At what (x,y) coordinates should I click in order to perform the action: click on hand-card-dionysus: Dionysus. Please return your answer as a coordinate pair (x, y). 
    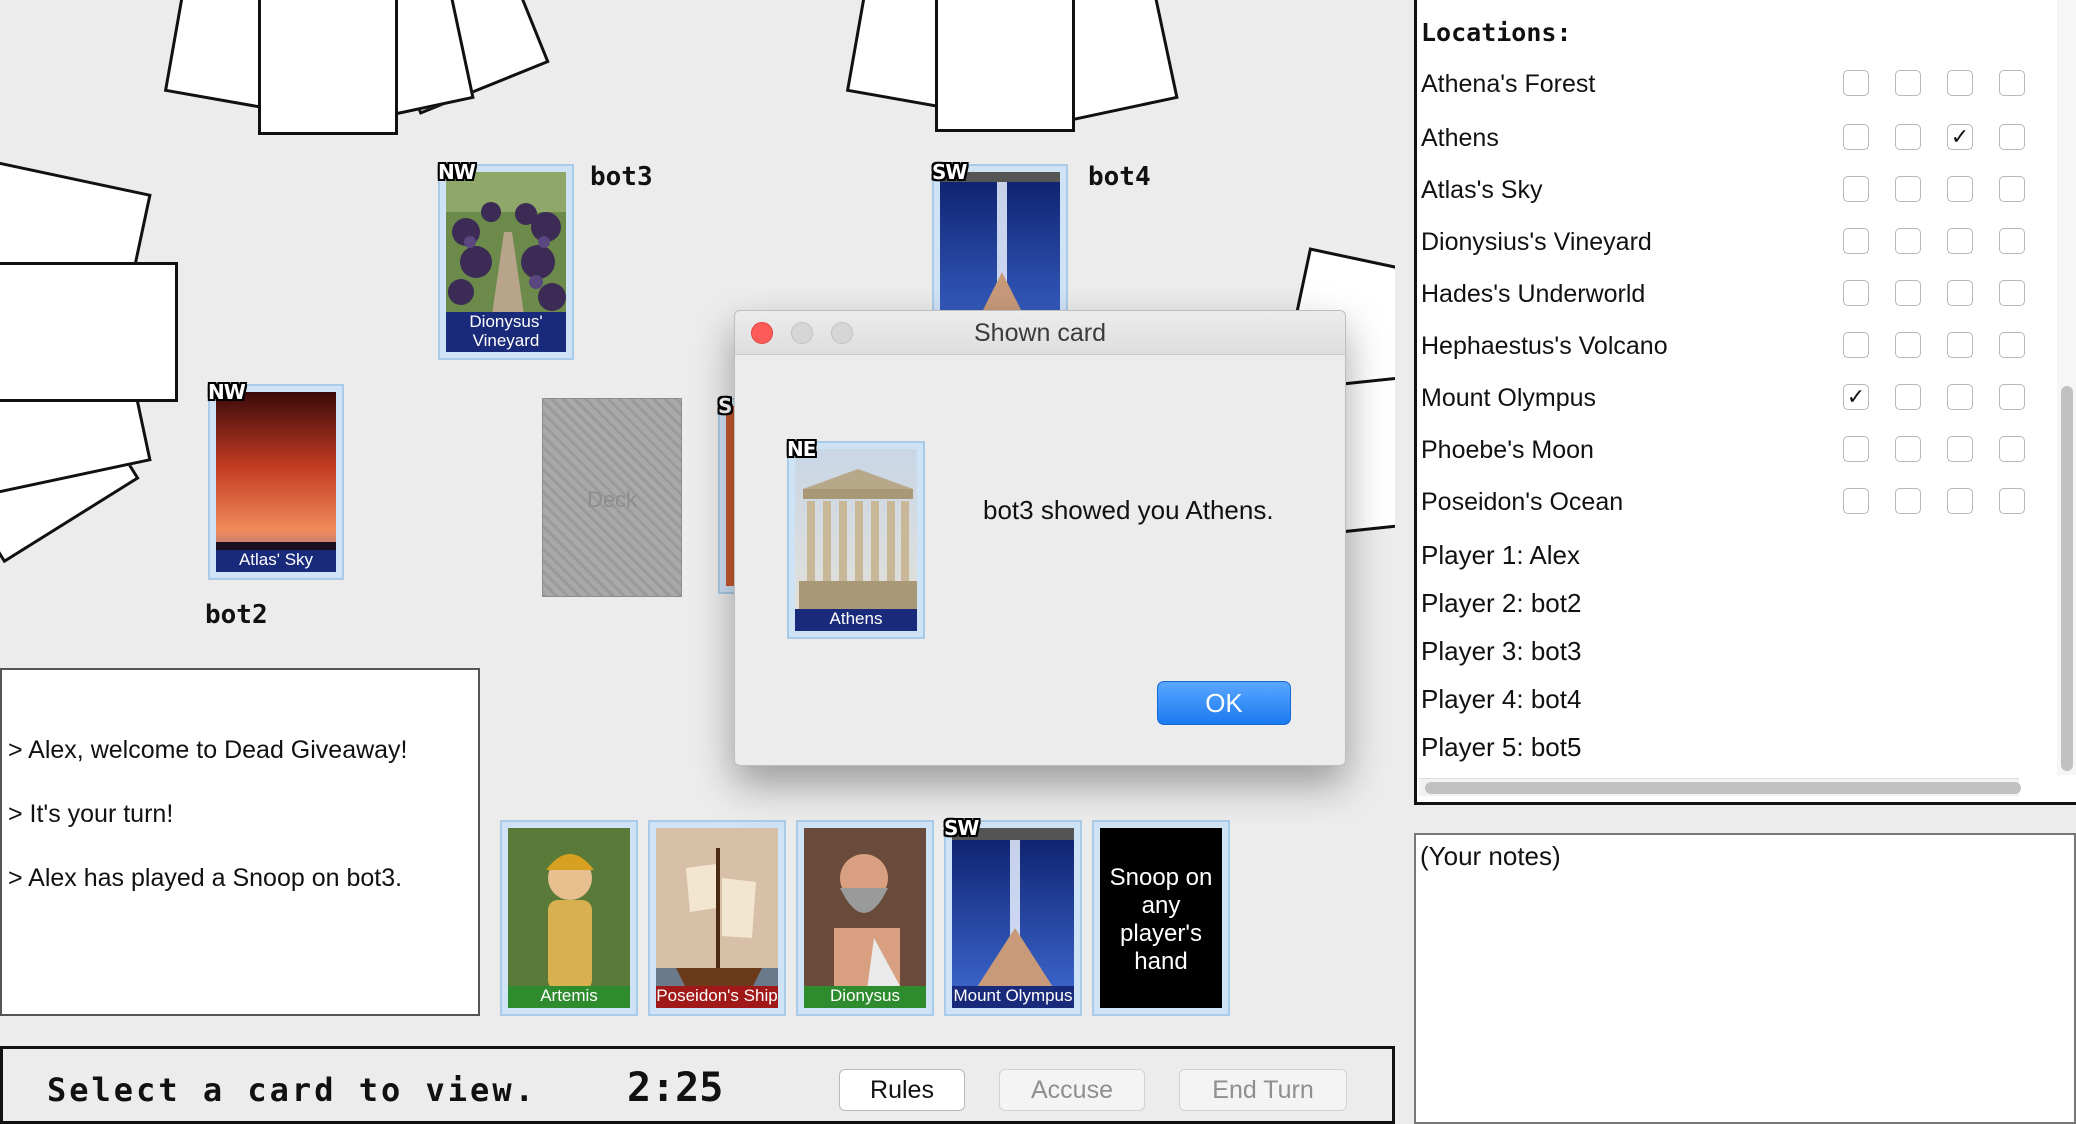
    Looking at the image, I should click on (865, 918).